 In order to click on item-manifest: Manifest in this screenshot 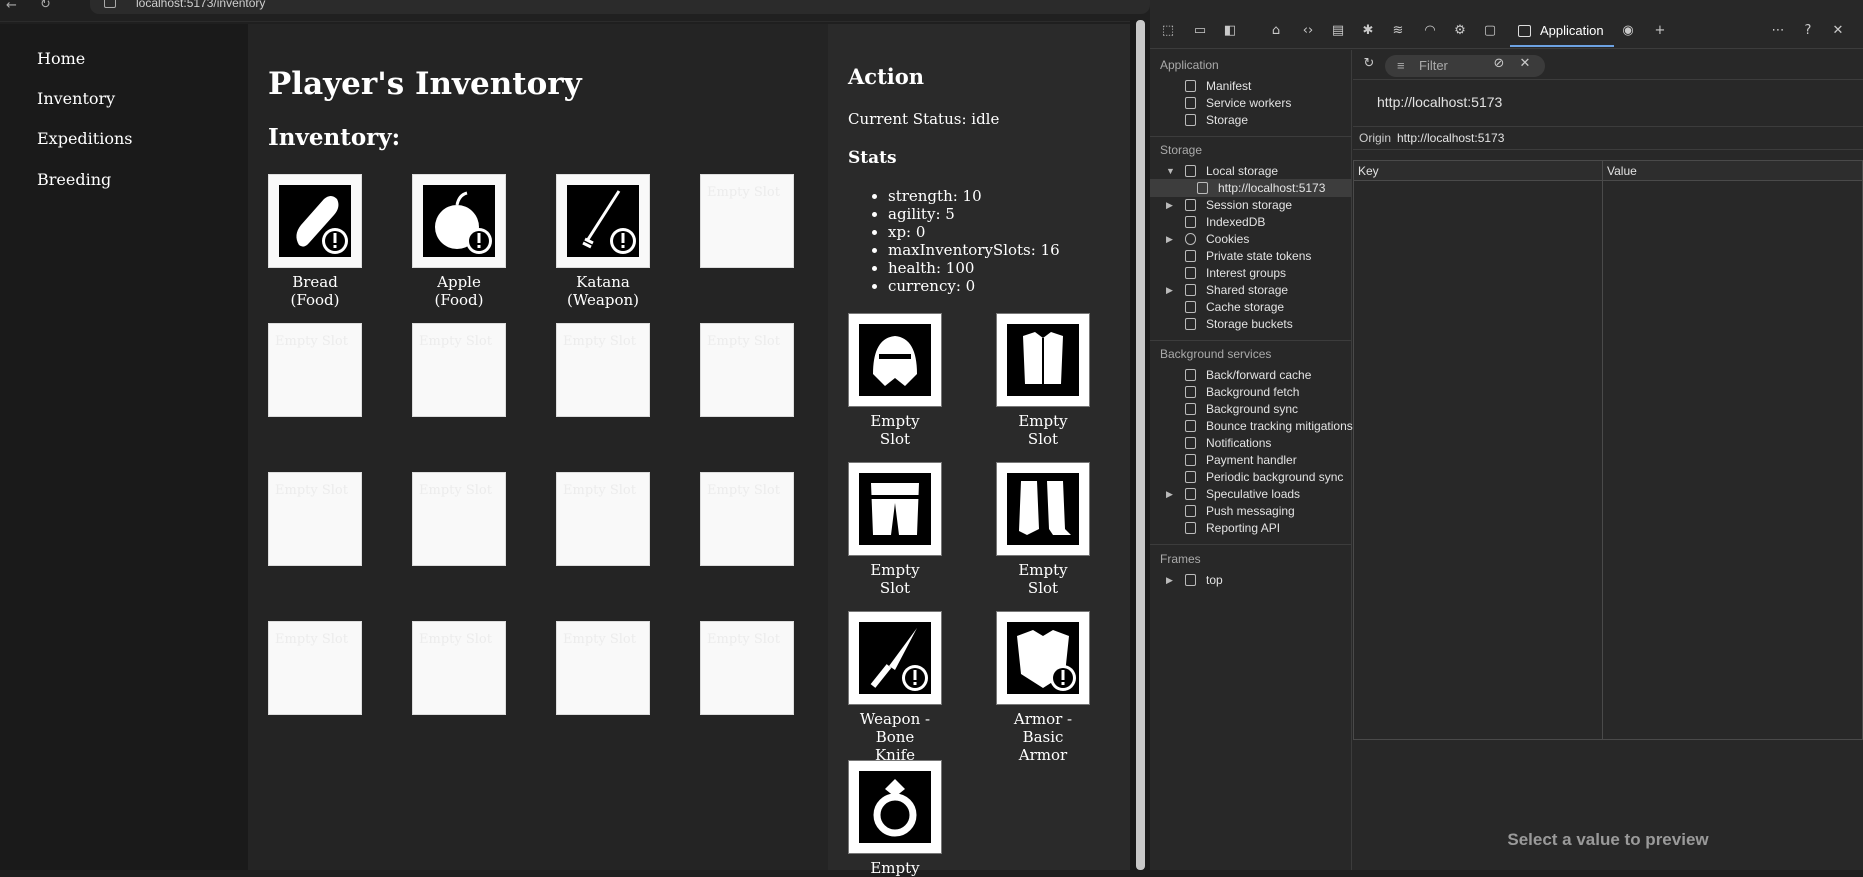, I will do `click(1251, 86)`.